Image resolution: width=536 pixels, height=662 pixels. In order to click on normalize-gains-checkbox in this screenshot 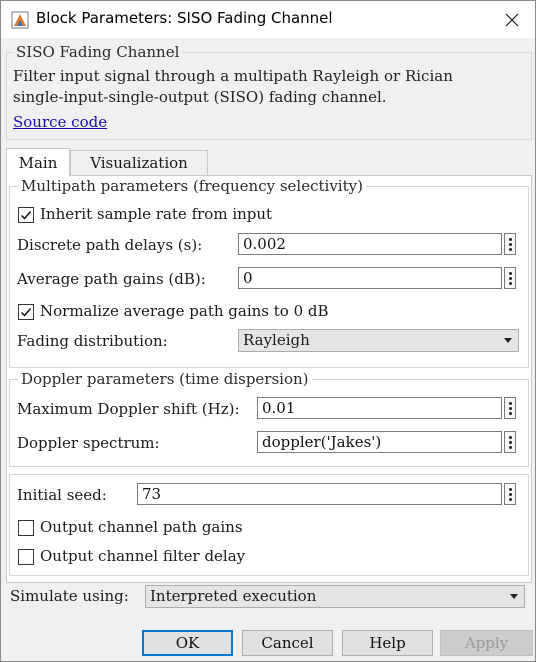, I will do `click(26, 312)`.